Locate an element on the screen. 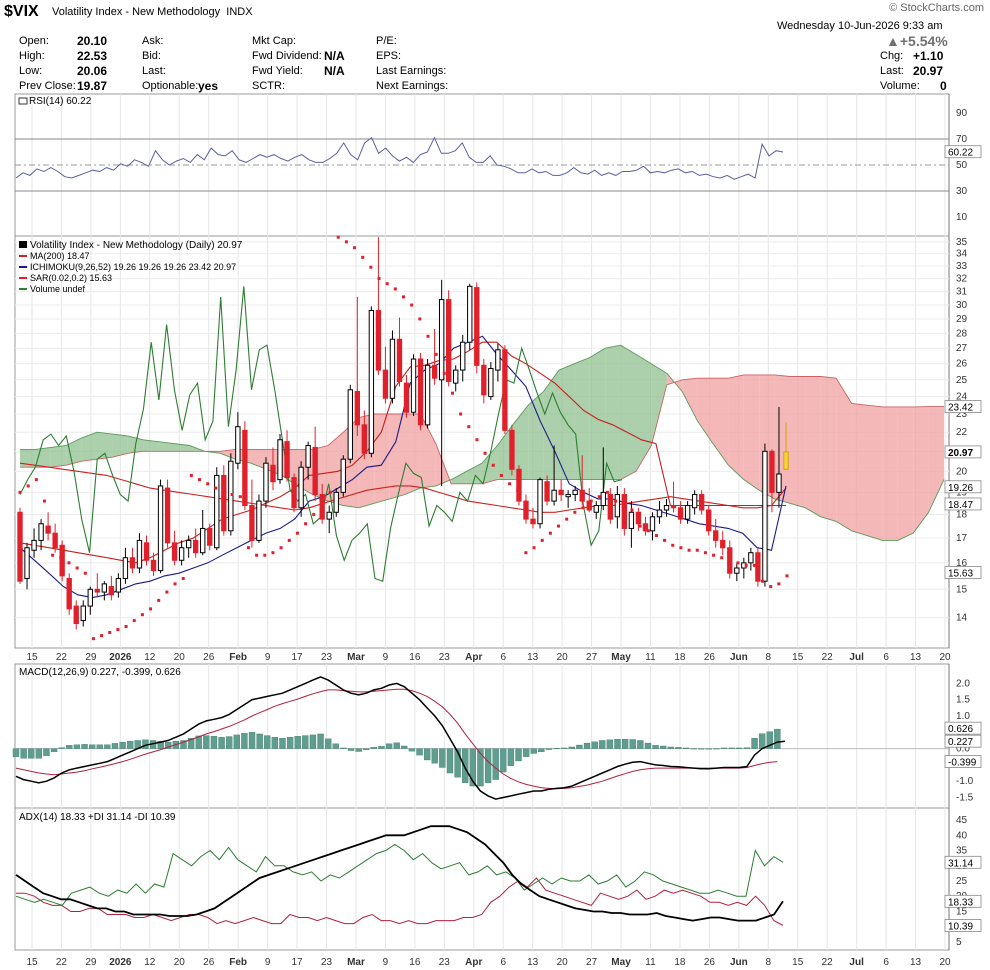 Image resolution: width=990 pixels, height=970 pixels. rsi-legend: RSI(14) 60.22 is located at coordinates (60, 101).